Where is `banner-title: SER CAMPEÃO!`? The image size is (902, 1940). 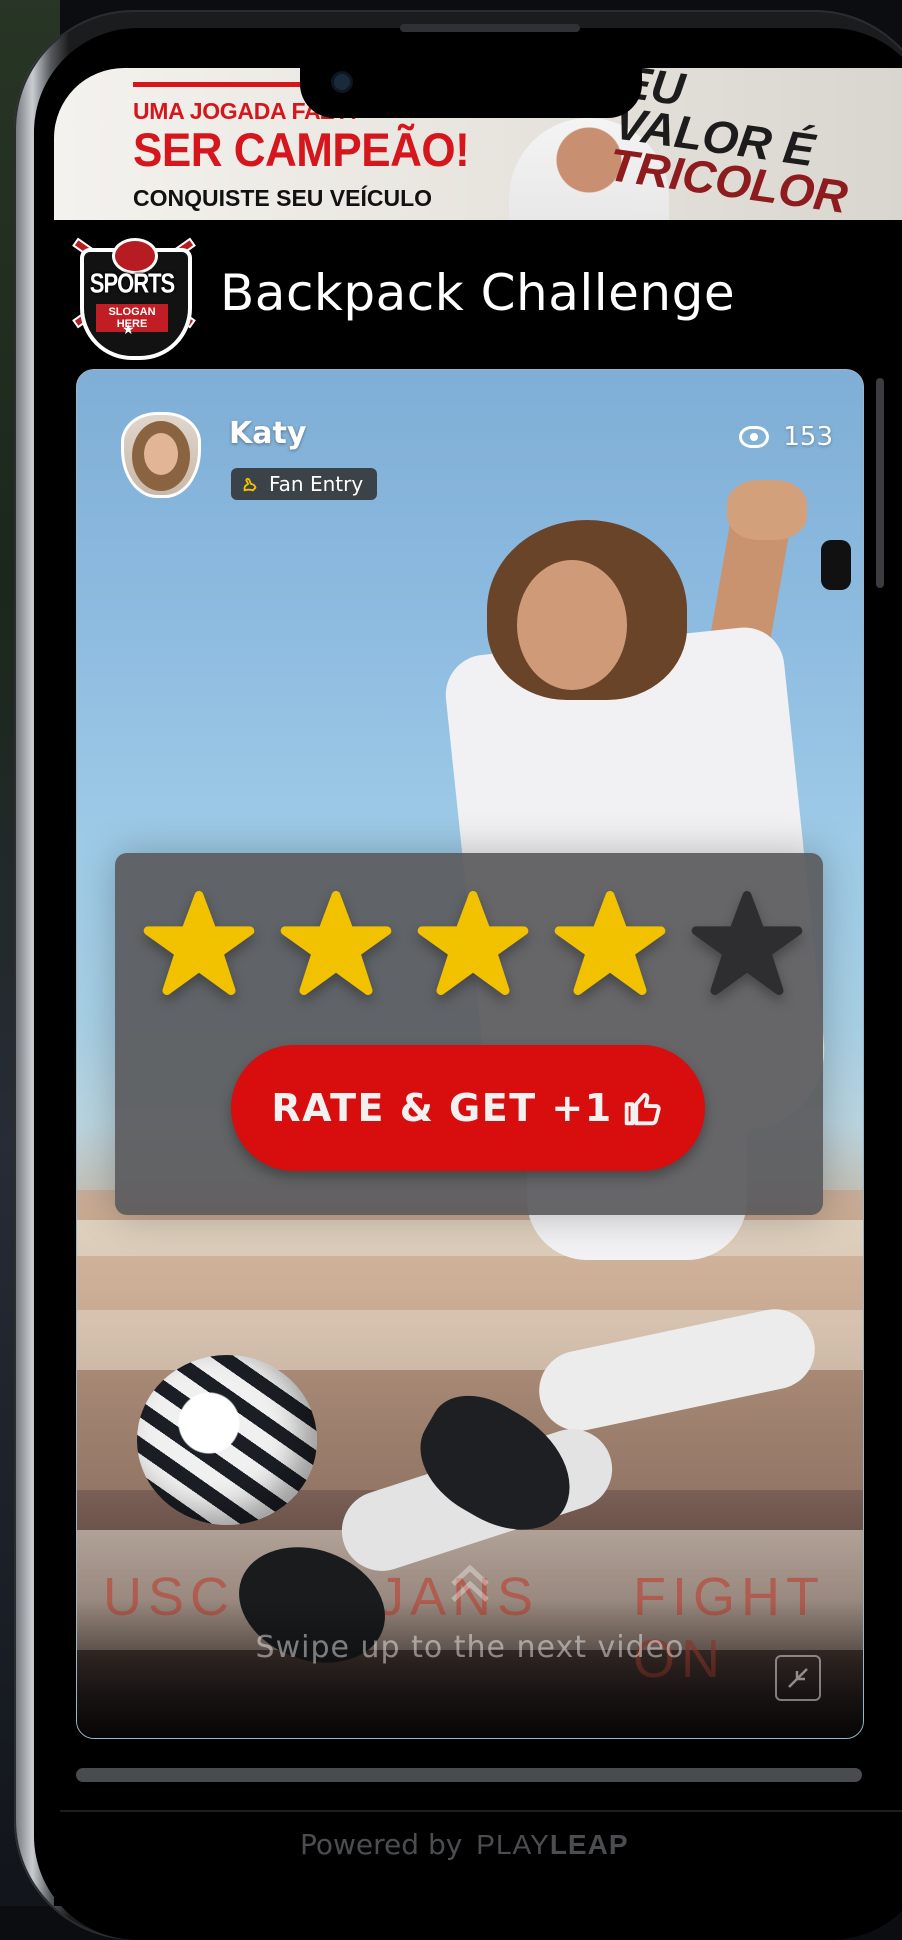 banner-title: SER CAMPEÃO! is located at coordinates (301, 150).